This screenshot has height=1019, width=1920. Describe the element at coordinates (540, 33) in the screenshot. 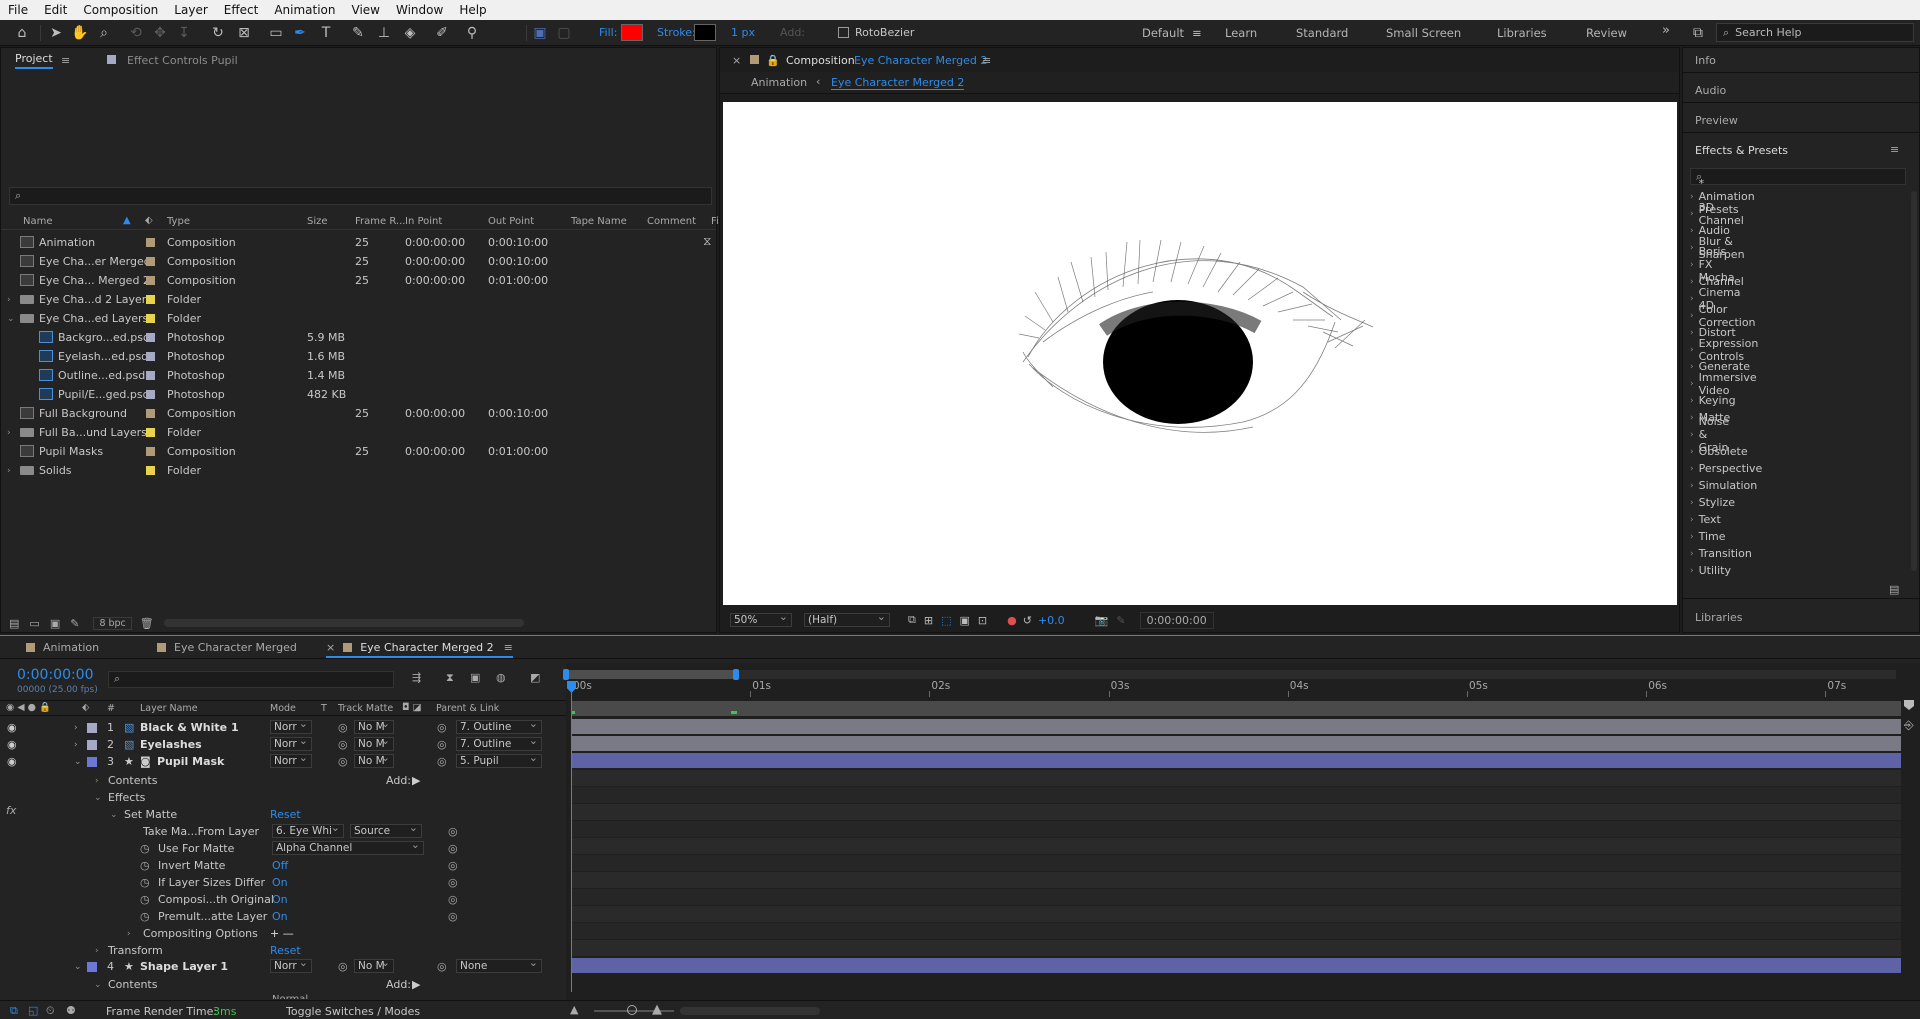

I see `tool-creates-shape-icon: ▣` at that location.